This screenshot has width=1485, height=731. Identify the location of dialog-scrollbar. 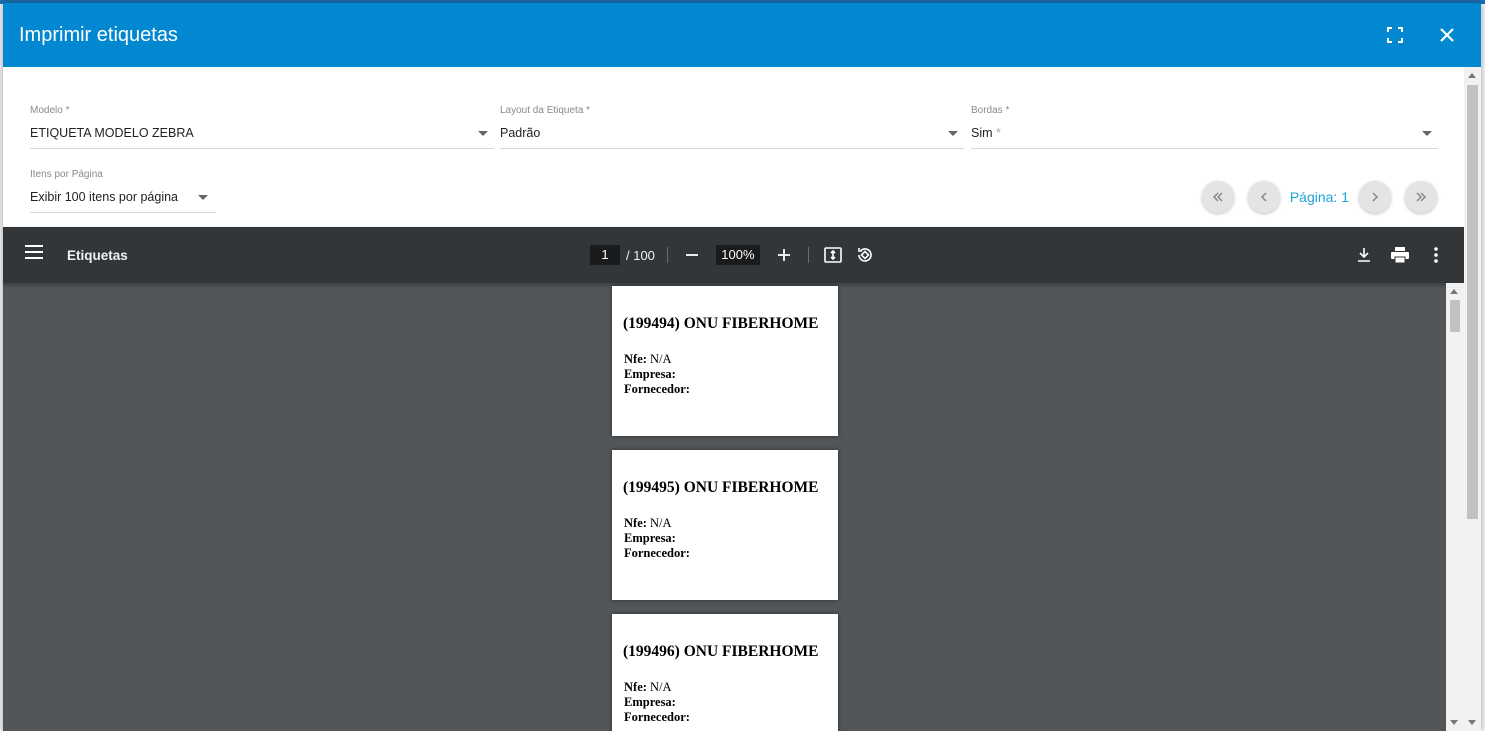
(1472, 399).